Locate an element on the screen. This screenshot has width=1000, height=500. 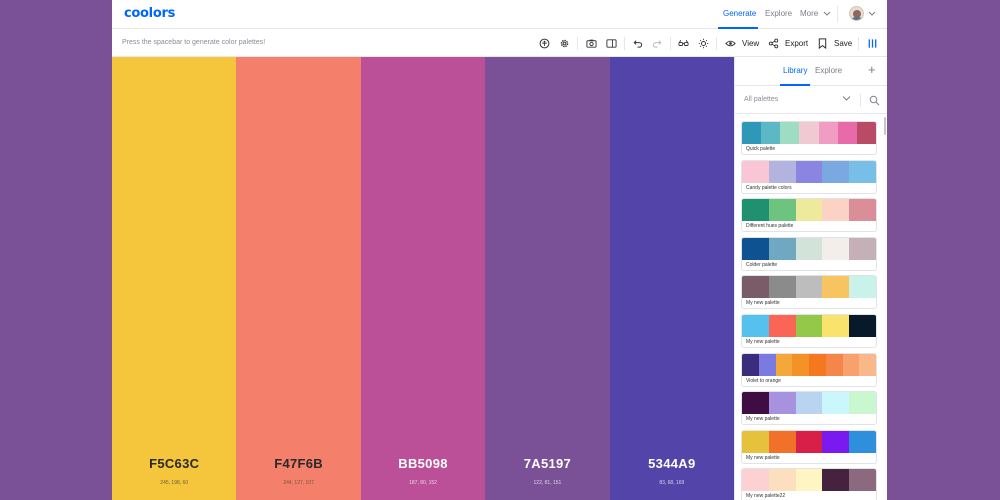
color-column: BB5098 187, 80, 152 is located at coordinates (423, 278).